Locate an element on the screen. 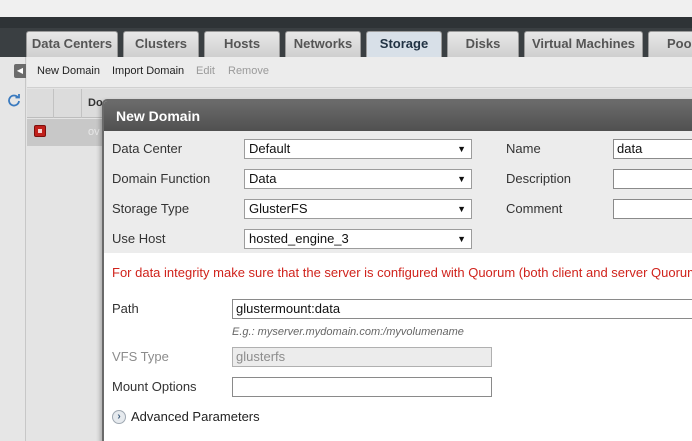 Image resolution: width=692 pixels, height=441 pixels. name-input: data is located at coordinates (652, 149).